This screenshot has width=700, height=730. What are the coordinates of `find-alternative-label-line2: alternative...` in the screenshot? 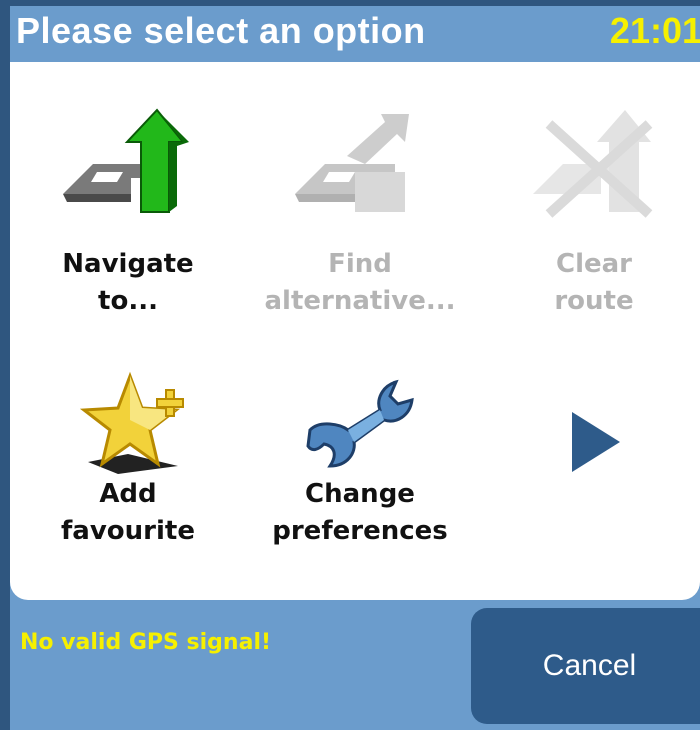 It's located at (360, 301).